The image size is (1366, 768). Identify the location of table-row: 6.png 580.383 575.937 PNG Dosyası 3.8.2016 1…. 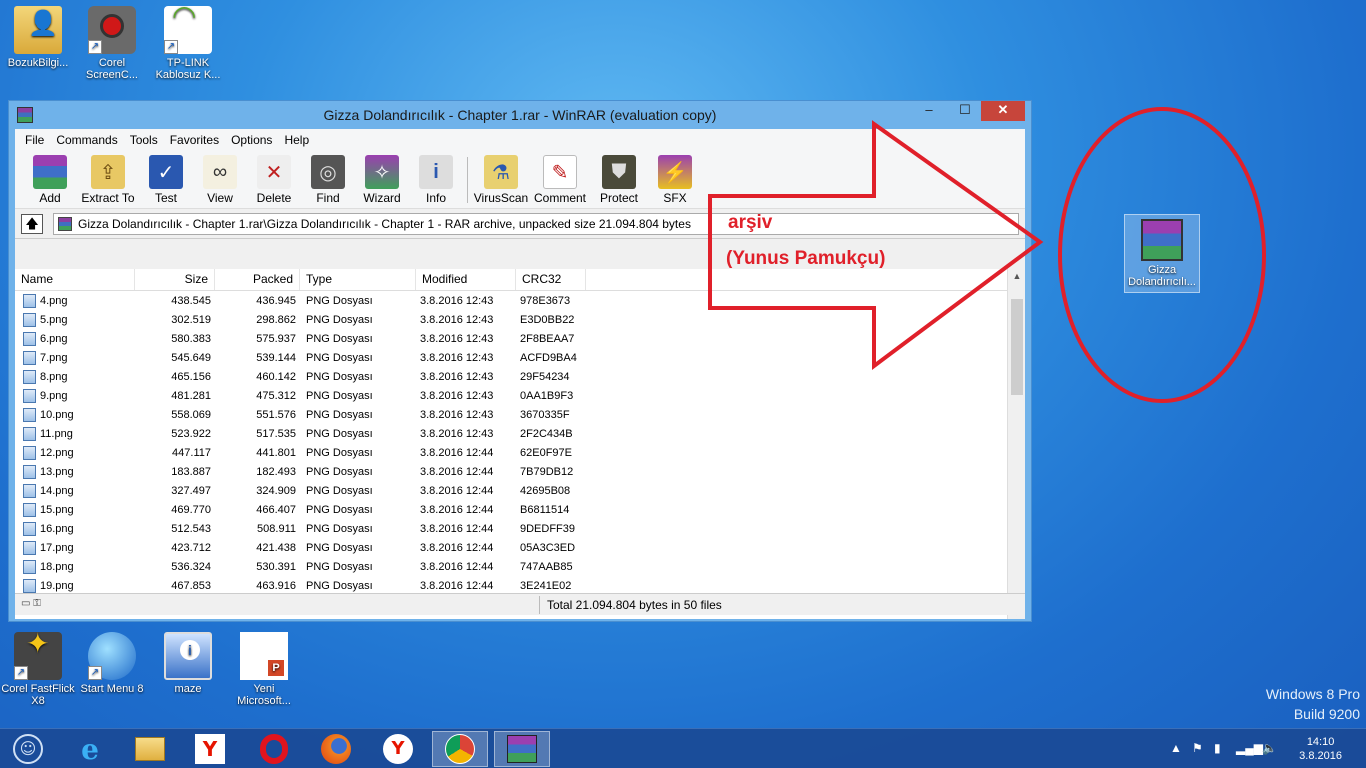
(511, 338).